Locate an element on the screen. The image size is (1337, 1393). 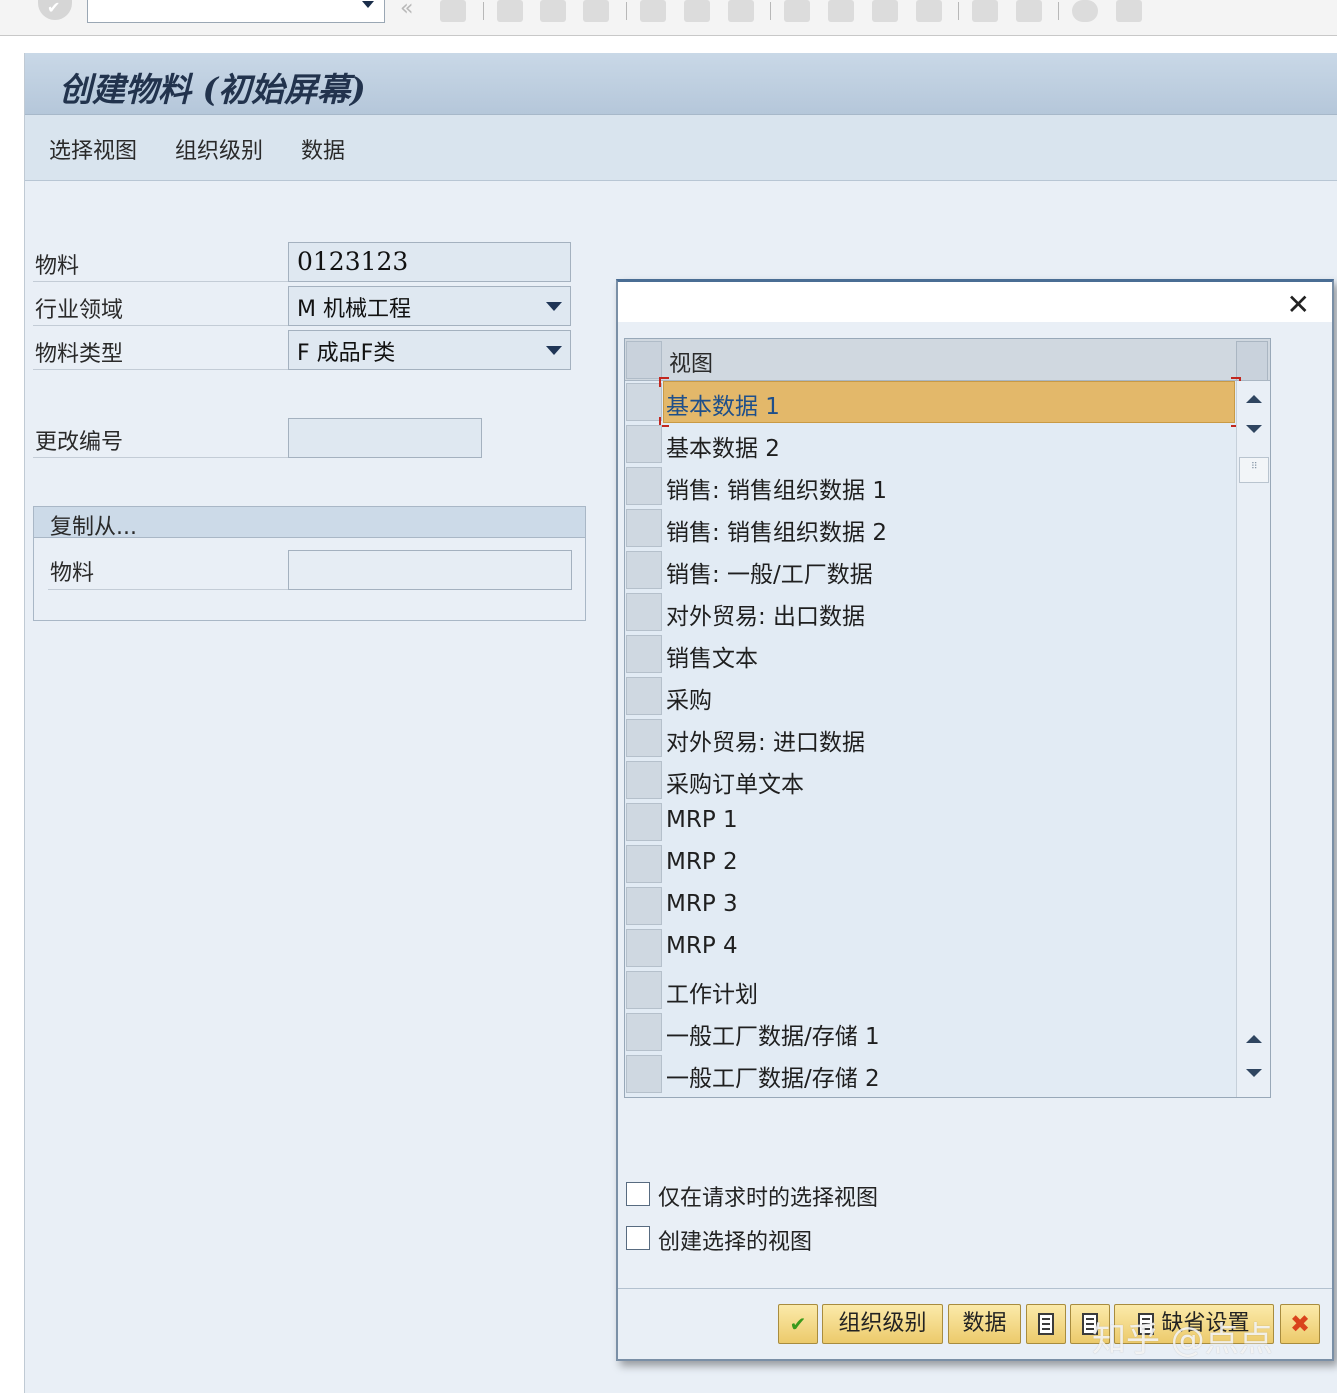
row-label: 工作计划 is located at coordinates (712, 995).